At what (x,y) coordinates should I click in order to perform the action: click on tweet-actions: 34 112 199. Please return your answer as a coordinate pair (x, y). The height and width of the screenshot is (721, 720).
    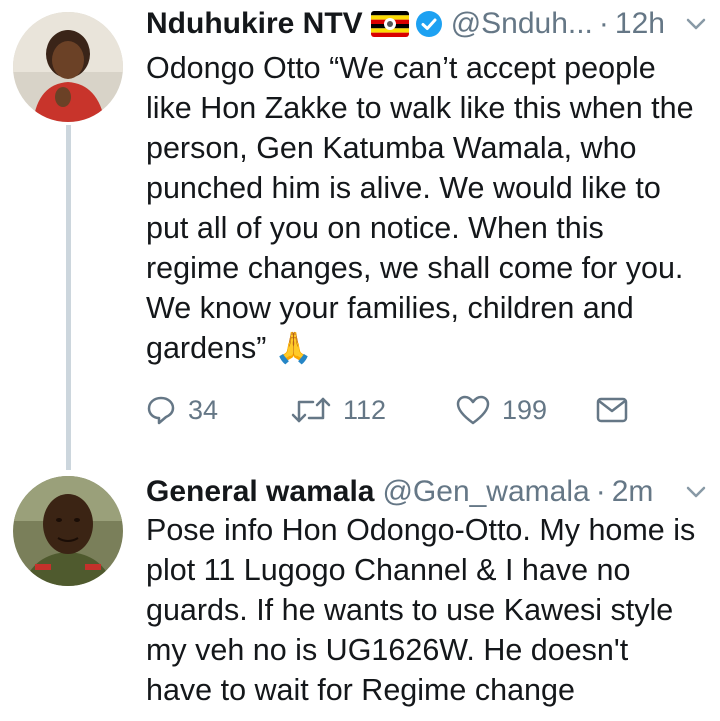
    Looking at the image, I should click on (387, 410).